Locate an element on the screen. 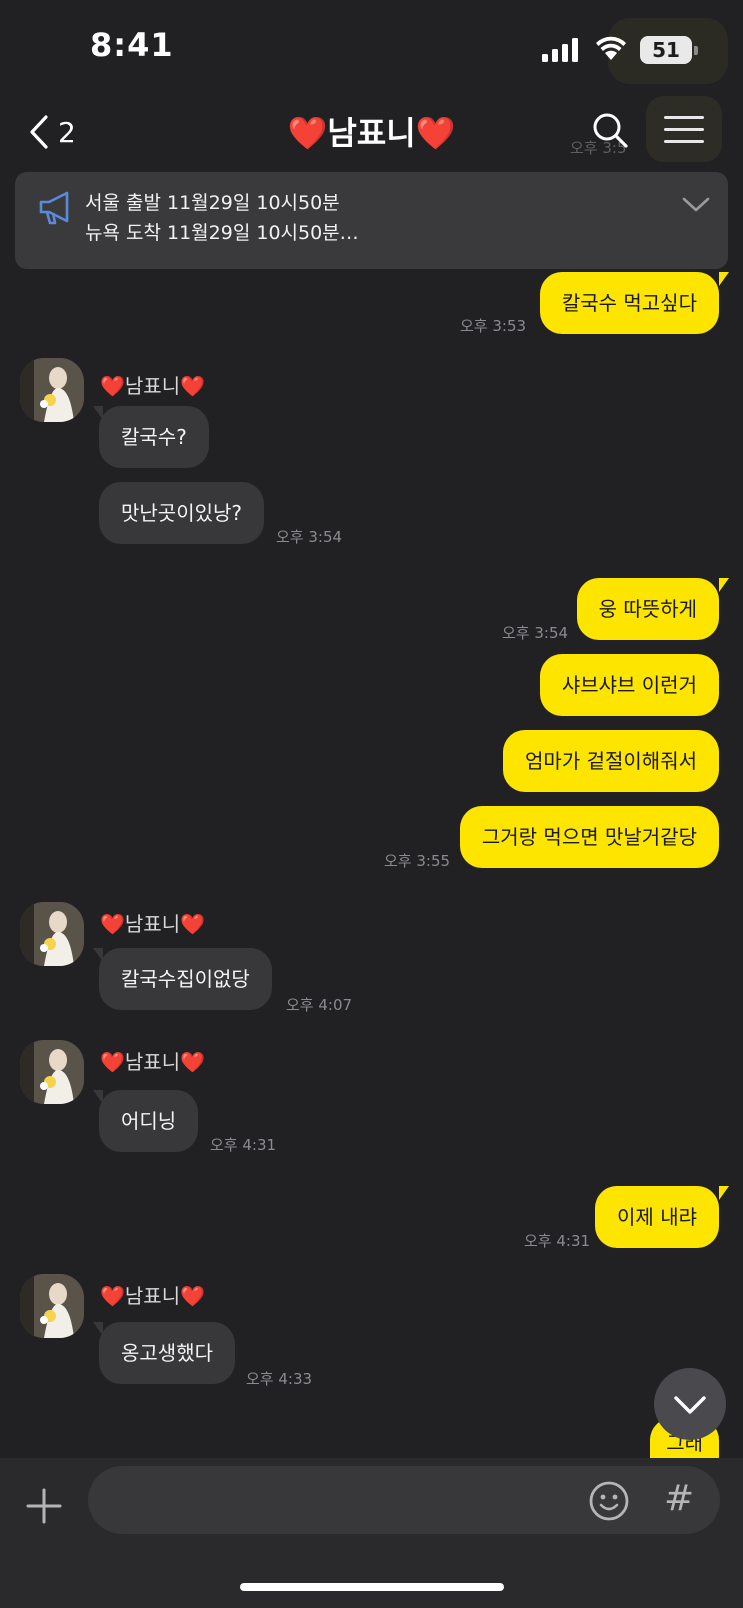 The width and height of the screenshot is (743, 1608). emoji-icon is located at coordinates (609, 1501).